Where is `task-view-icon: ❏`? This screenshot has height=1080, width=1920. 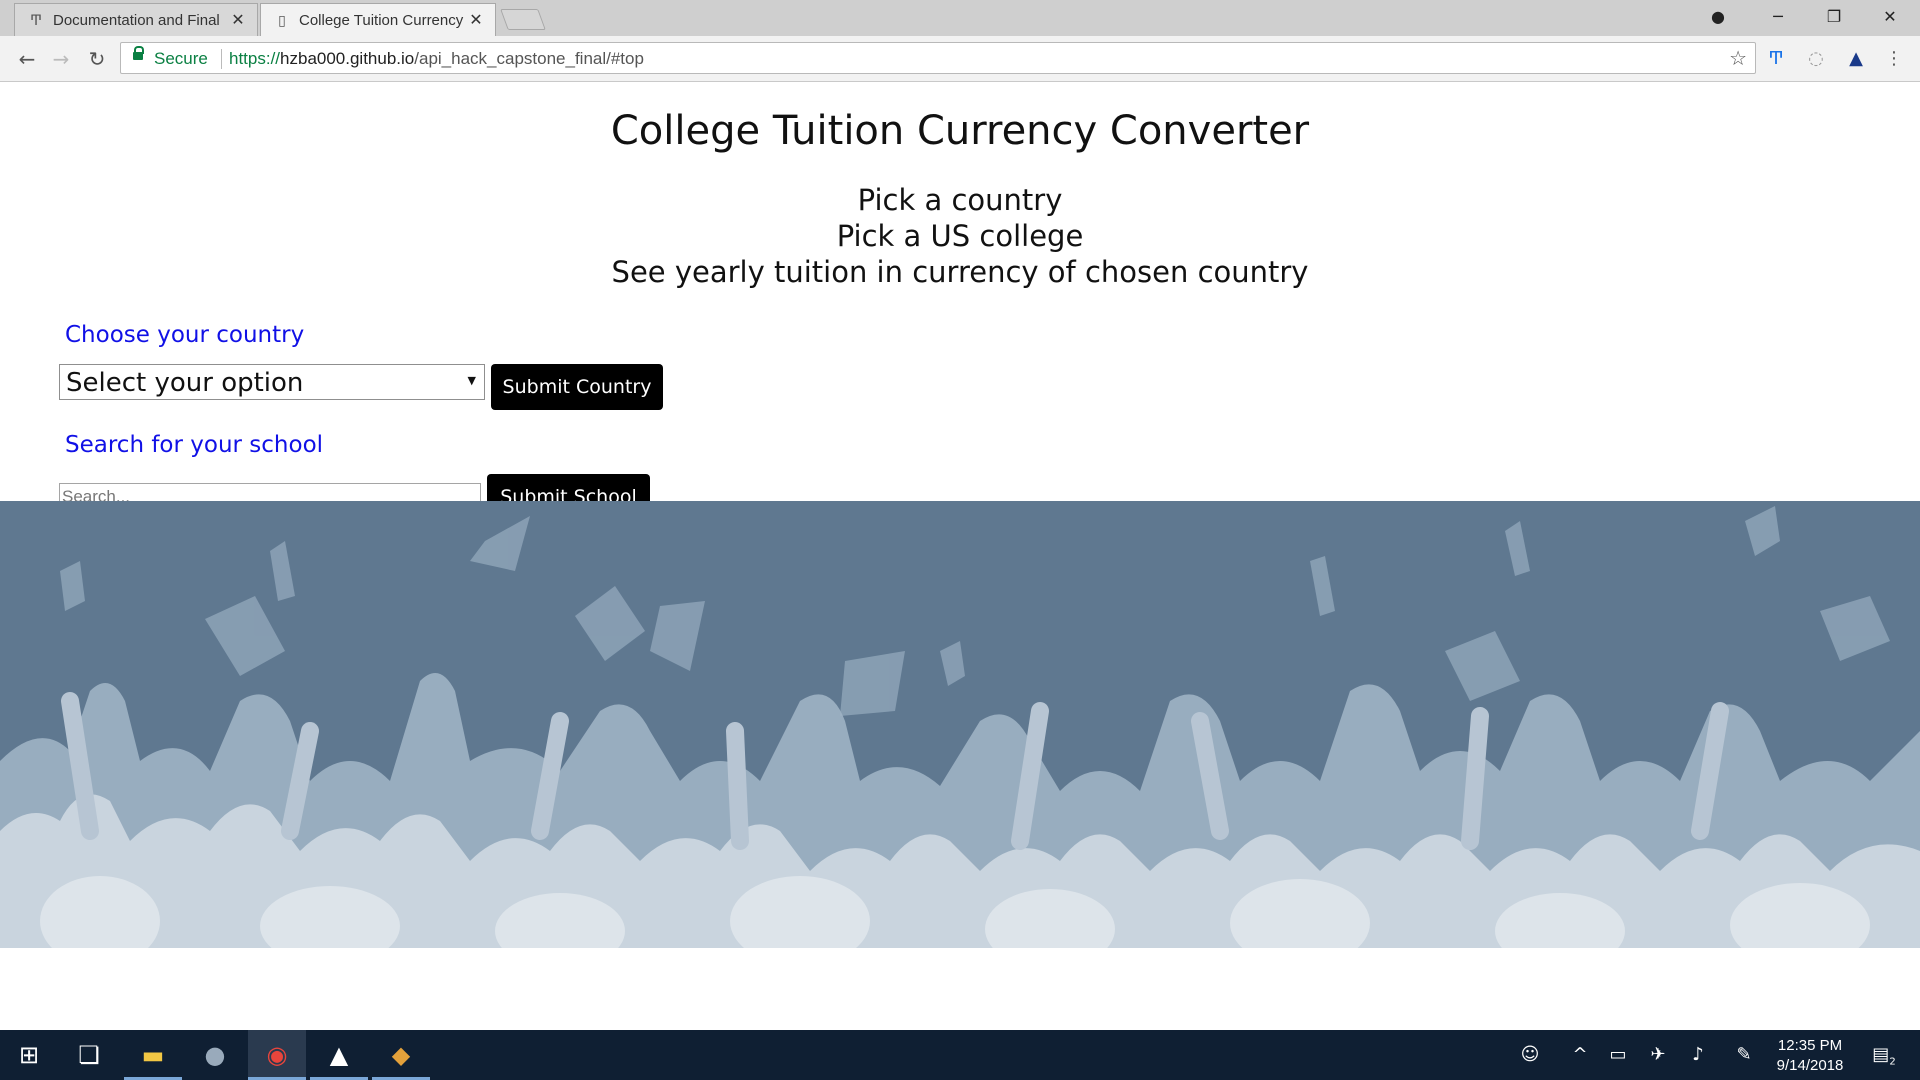
task-view-icon: ❏ is located at coordinates (89, 1055).